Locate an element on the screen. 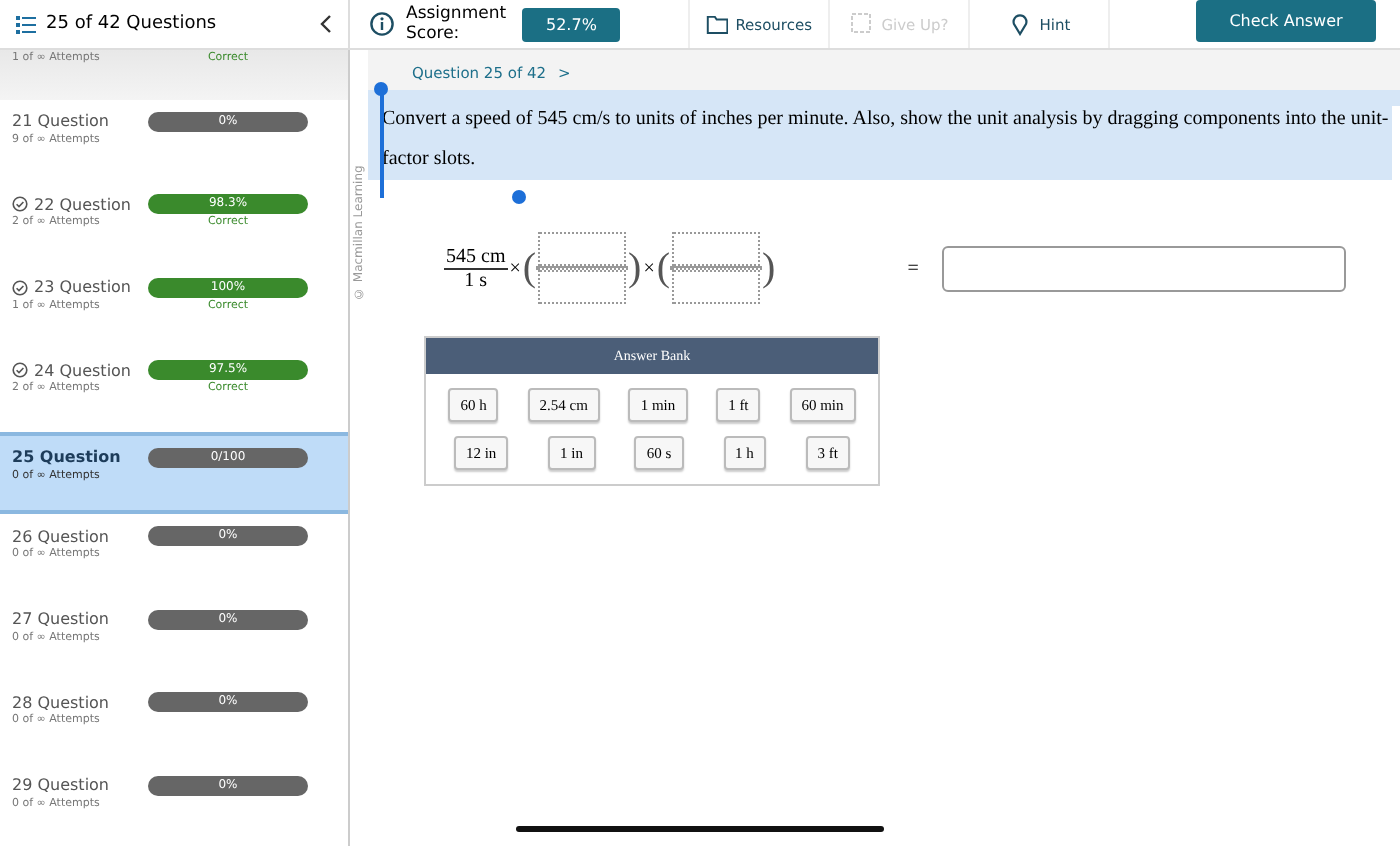 The width and height of the screenshot is (1400, 846). question-title: 24 Question is located at coordinates (83, 370).